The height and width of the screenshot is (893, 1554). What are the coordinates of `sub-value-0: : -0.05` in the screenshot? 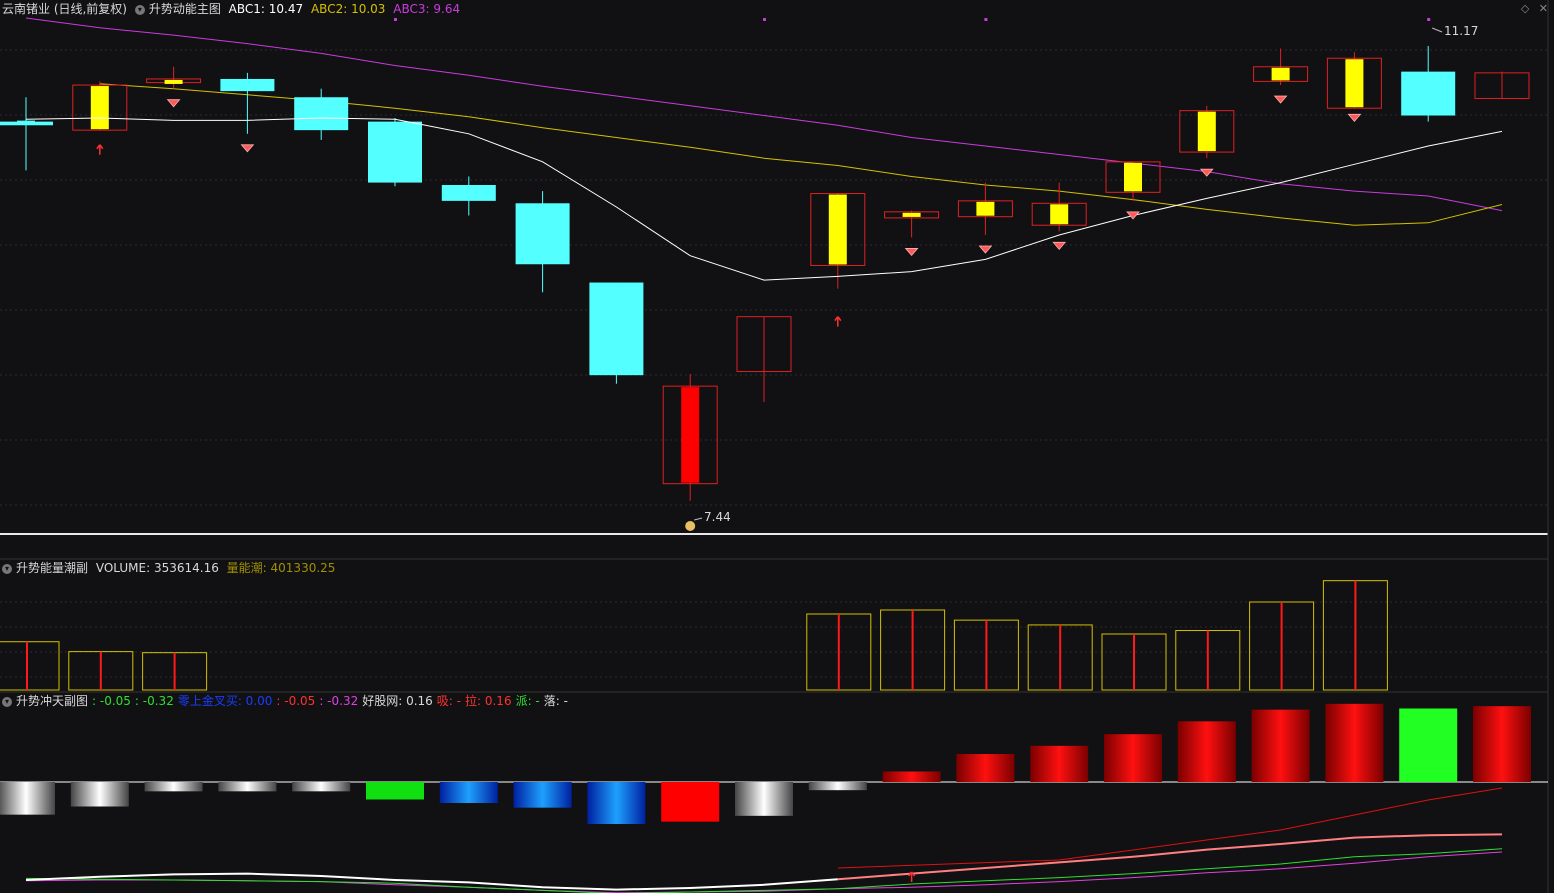 It's located at (111, 701).